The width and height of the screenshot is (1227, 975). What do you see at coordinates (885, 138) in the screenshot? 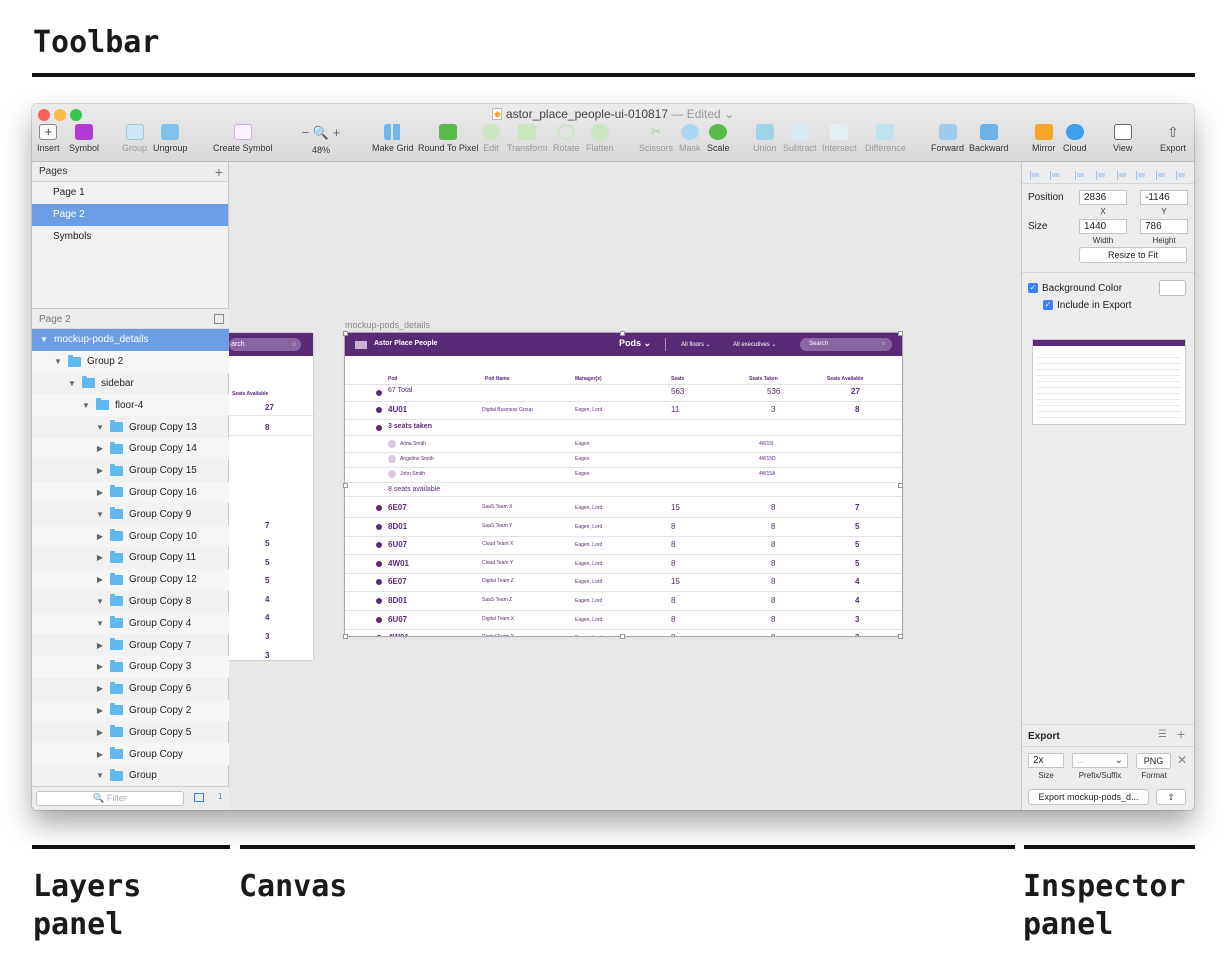
I see `difference-button: Difference` at bounding box center [885, 138].